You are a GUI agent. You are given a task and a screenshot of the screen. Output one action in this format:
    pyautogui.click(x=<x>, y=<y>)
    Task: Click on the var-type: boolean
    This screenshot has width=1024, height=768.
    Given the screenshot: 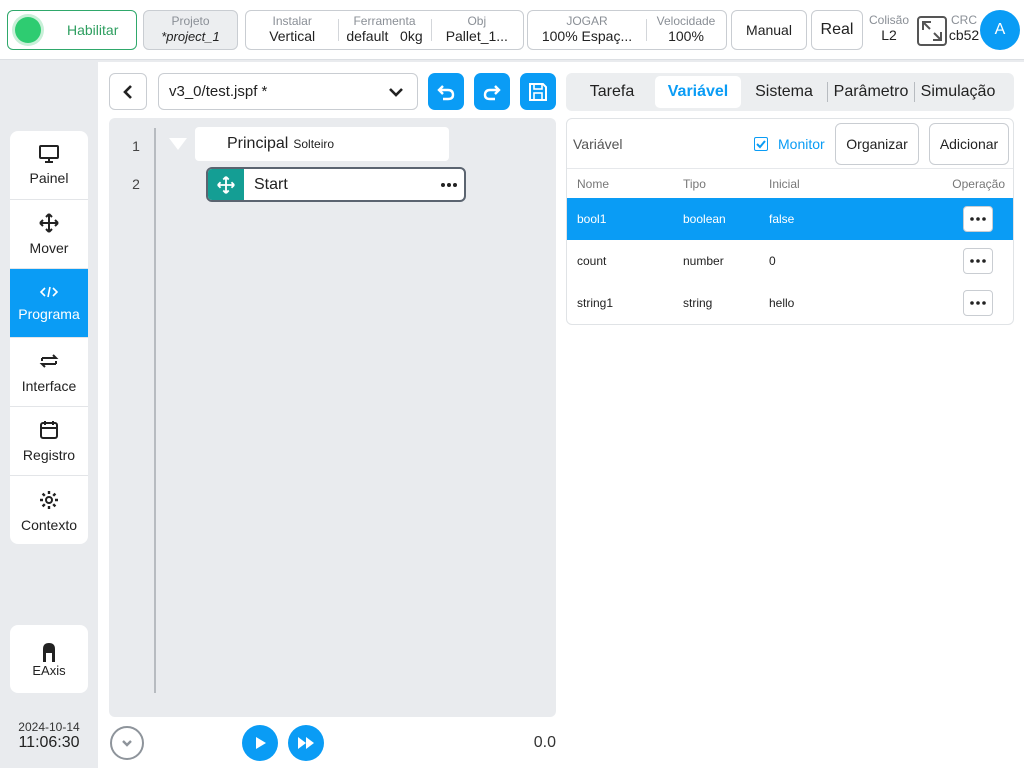 What is the action you would take?
    pyautogui.click(x=704, y=219)
    